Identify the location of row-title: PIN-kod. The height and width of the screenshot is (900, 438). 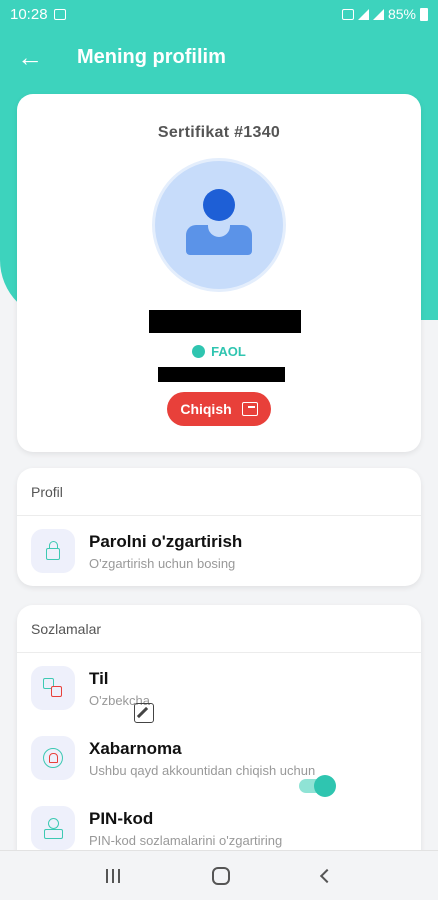
(121, 818).